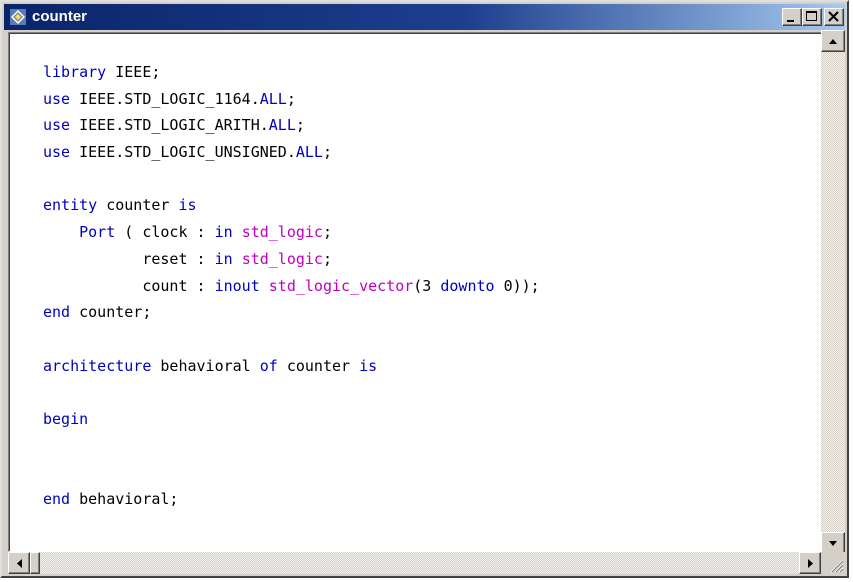  I want to click on code-line: reset : in std_logic;, so click(291, 259).